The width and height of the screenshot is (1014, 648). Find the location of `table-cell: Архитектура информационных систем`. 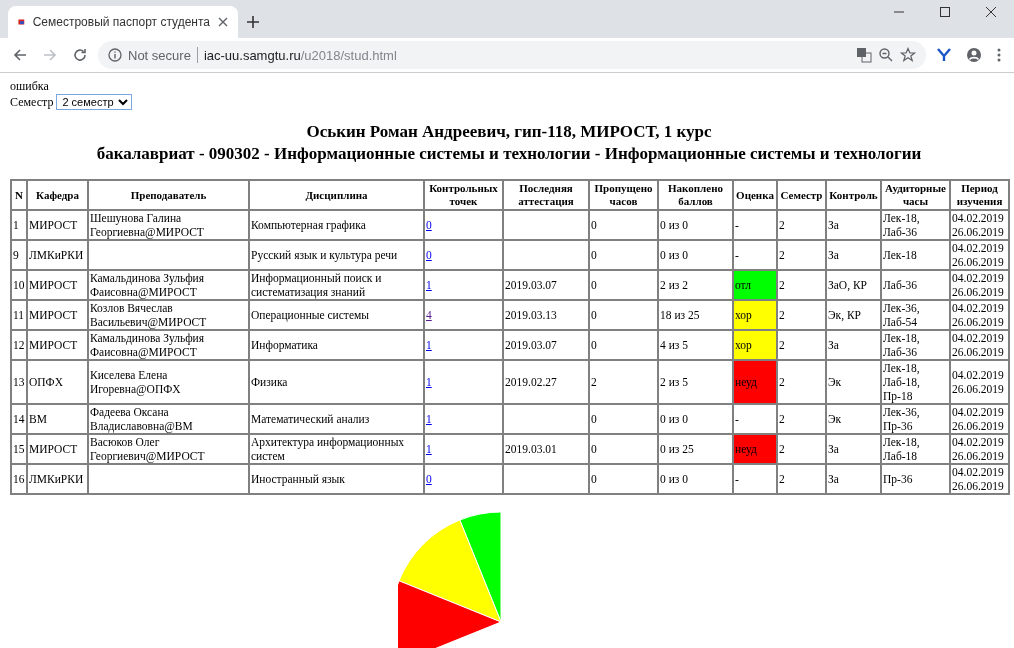

table-cell: Архитектура информационных систем is located at coordinates (336, 449).